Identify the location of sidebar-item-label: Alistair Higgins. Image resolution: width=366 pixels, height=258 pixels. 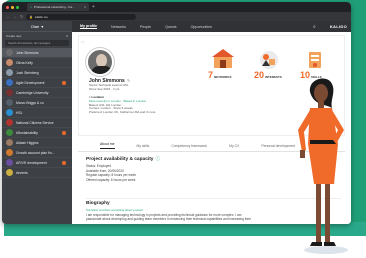
(27, 142).